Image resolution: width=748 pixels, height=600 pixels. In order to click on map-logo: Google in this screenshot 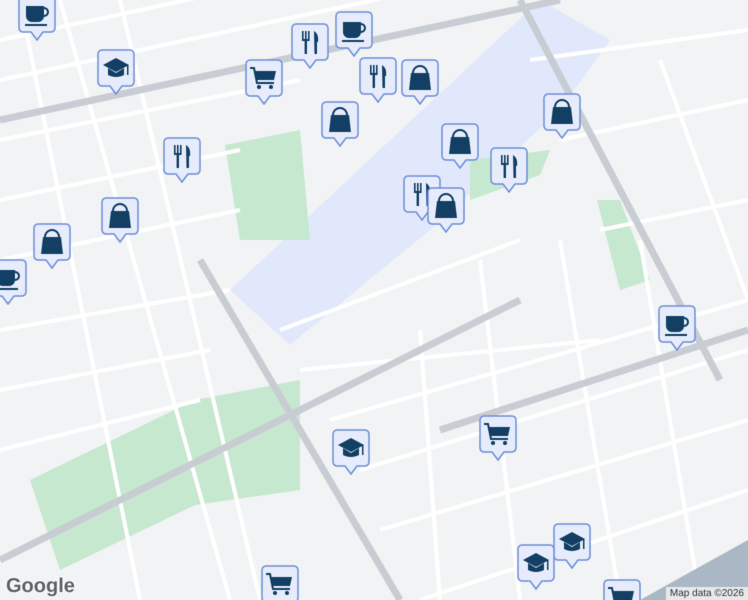, I will do `click(40, 586)`.